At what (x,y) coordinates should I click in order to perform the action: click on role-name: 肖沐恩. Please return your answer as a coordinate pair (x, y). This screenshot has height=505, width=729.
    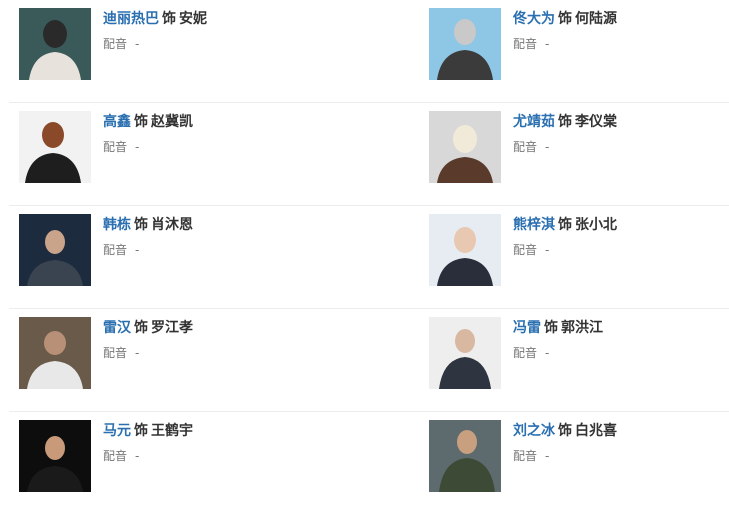
    Looking at the image, I should click on (172, 225).